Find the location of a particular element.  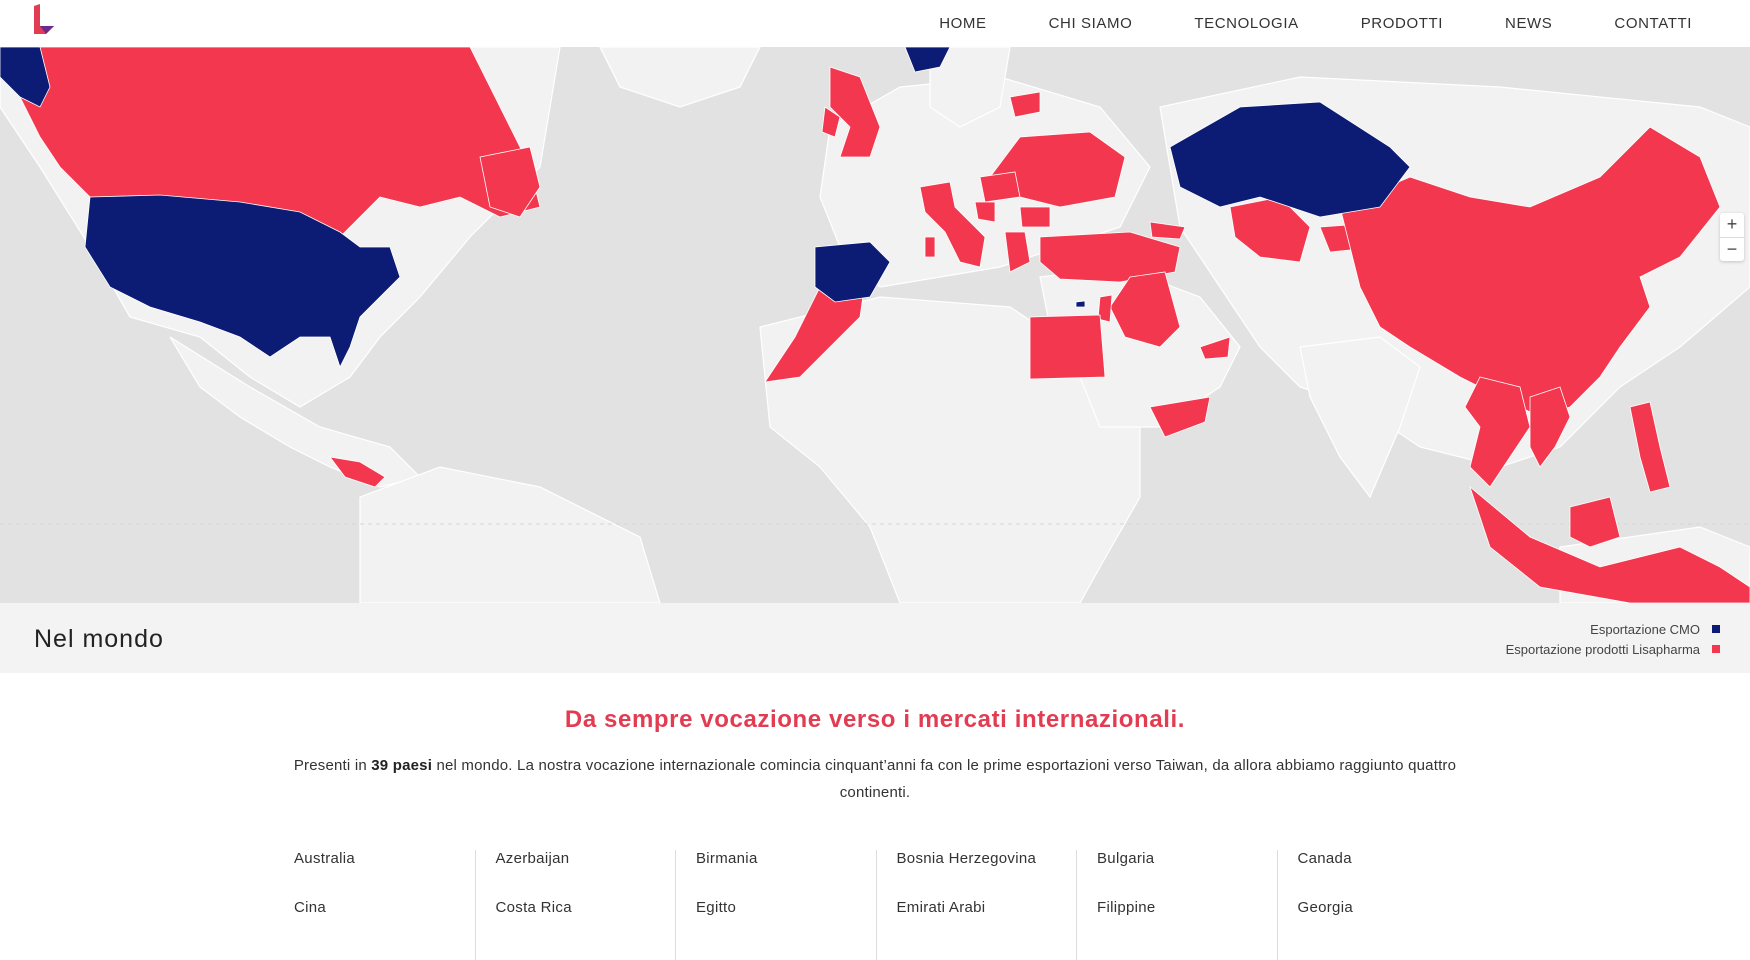

legend-item-cmo: Esportazione CMO is located at coordinates (1613, 629).